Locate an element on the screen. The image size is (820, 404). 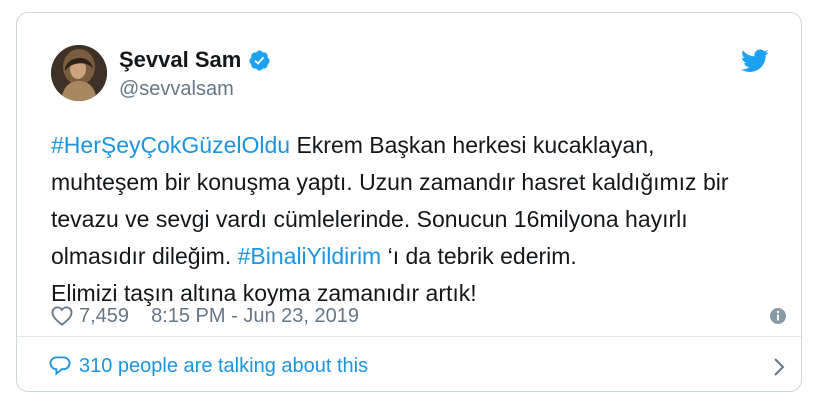
info-icon is located at coordinates (778, 315).